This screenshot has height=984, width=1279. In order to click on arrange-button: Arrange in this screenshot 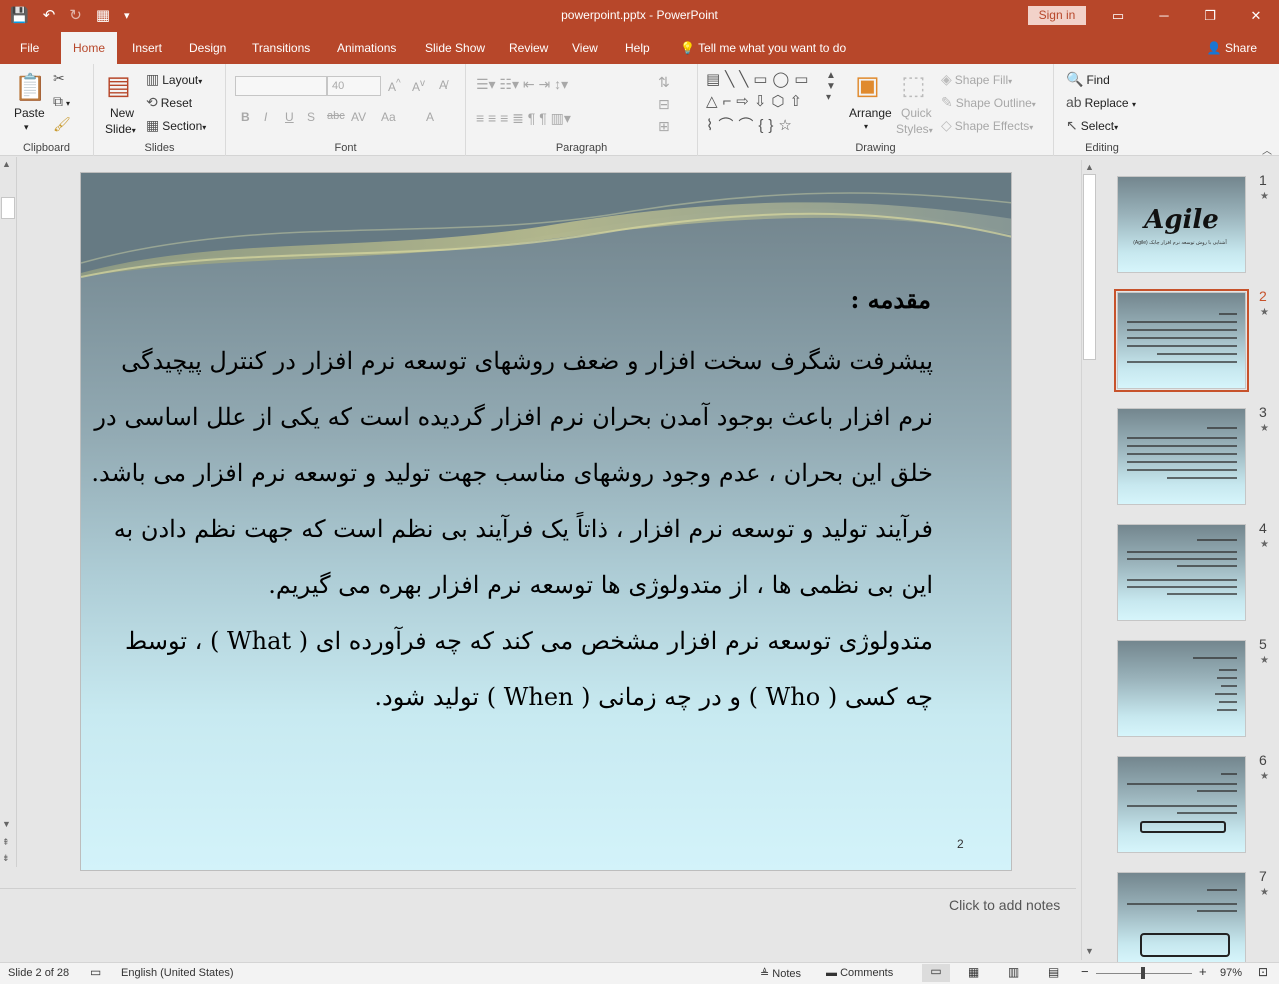, I will do `click(870, 113)`.